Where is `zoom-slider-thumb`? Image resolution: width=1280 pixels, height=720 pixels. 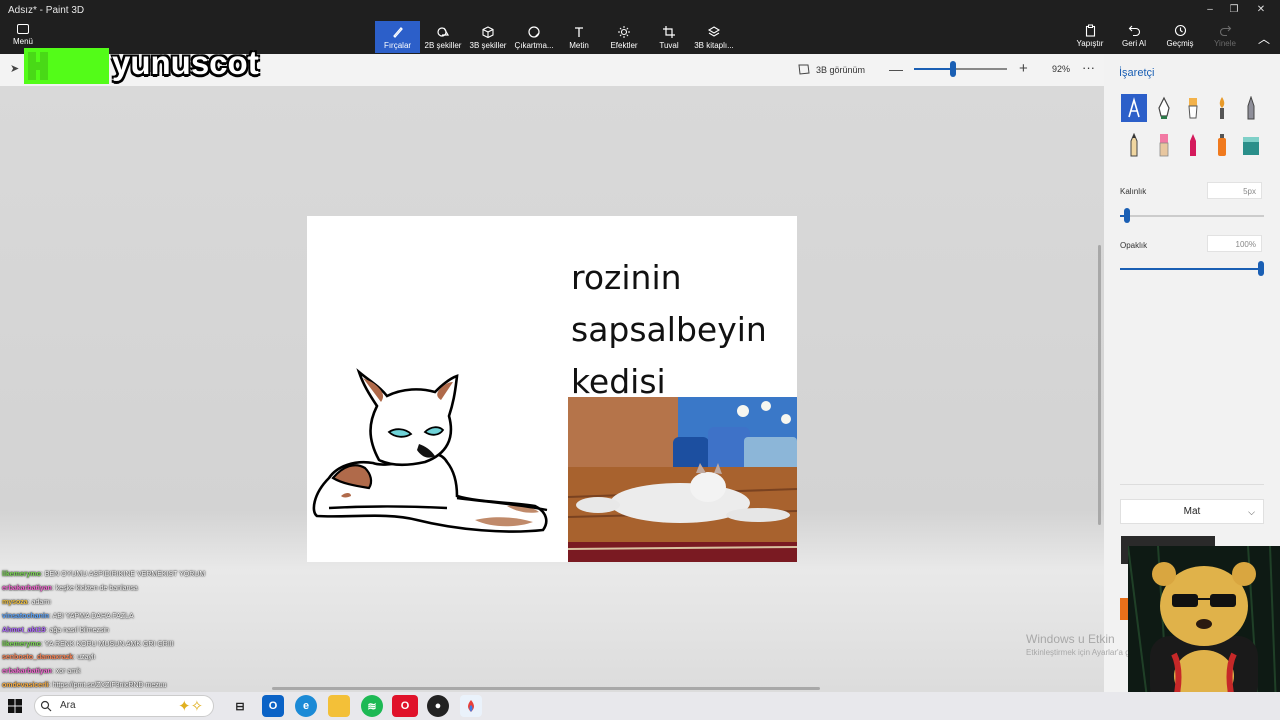 zoom-slider-thumb is located at coordinates (953, 69).